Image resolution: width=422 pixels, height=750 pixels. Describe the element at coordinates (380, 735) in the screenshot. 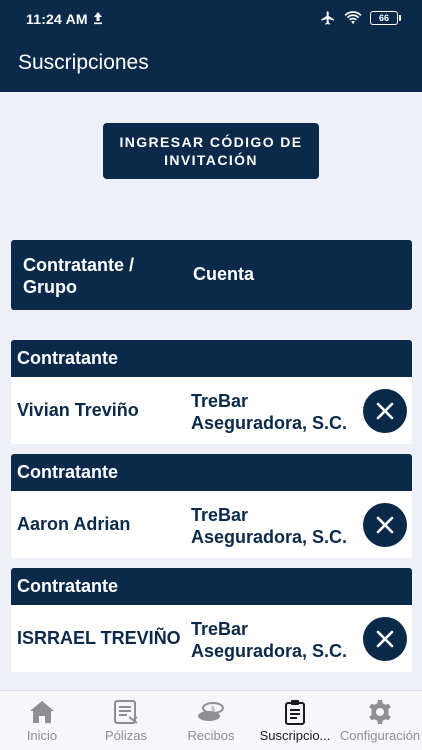

I see `nav-label: Configuración` at that location.